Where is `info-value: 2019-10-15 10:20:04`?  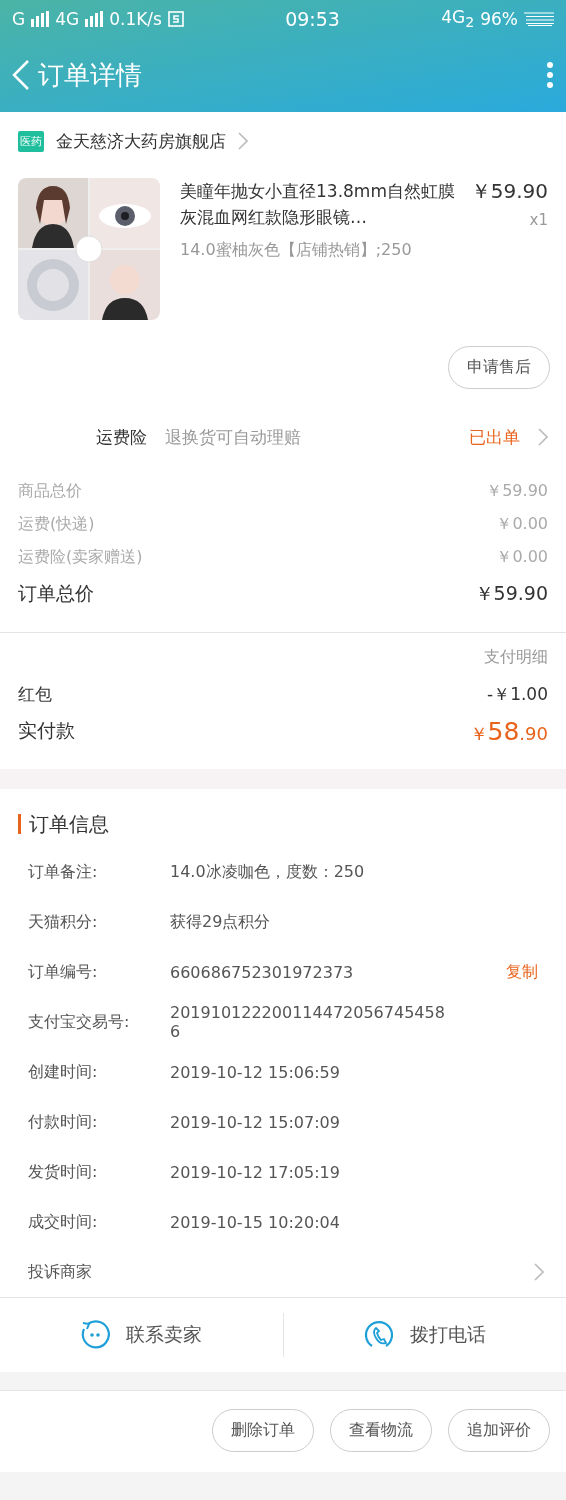 info-value: 2019-10-15 10:20:04 is located at coordinates (255, 1222).